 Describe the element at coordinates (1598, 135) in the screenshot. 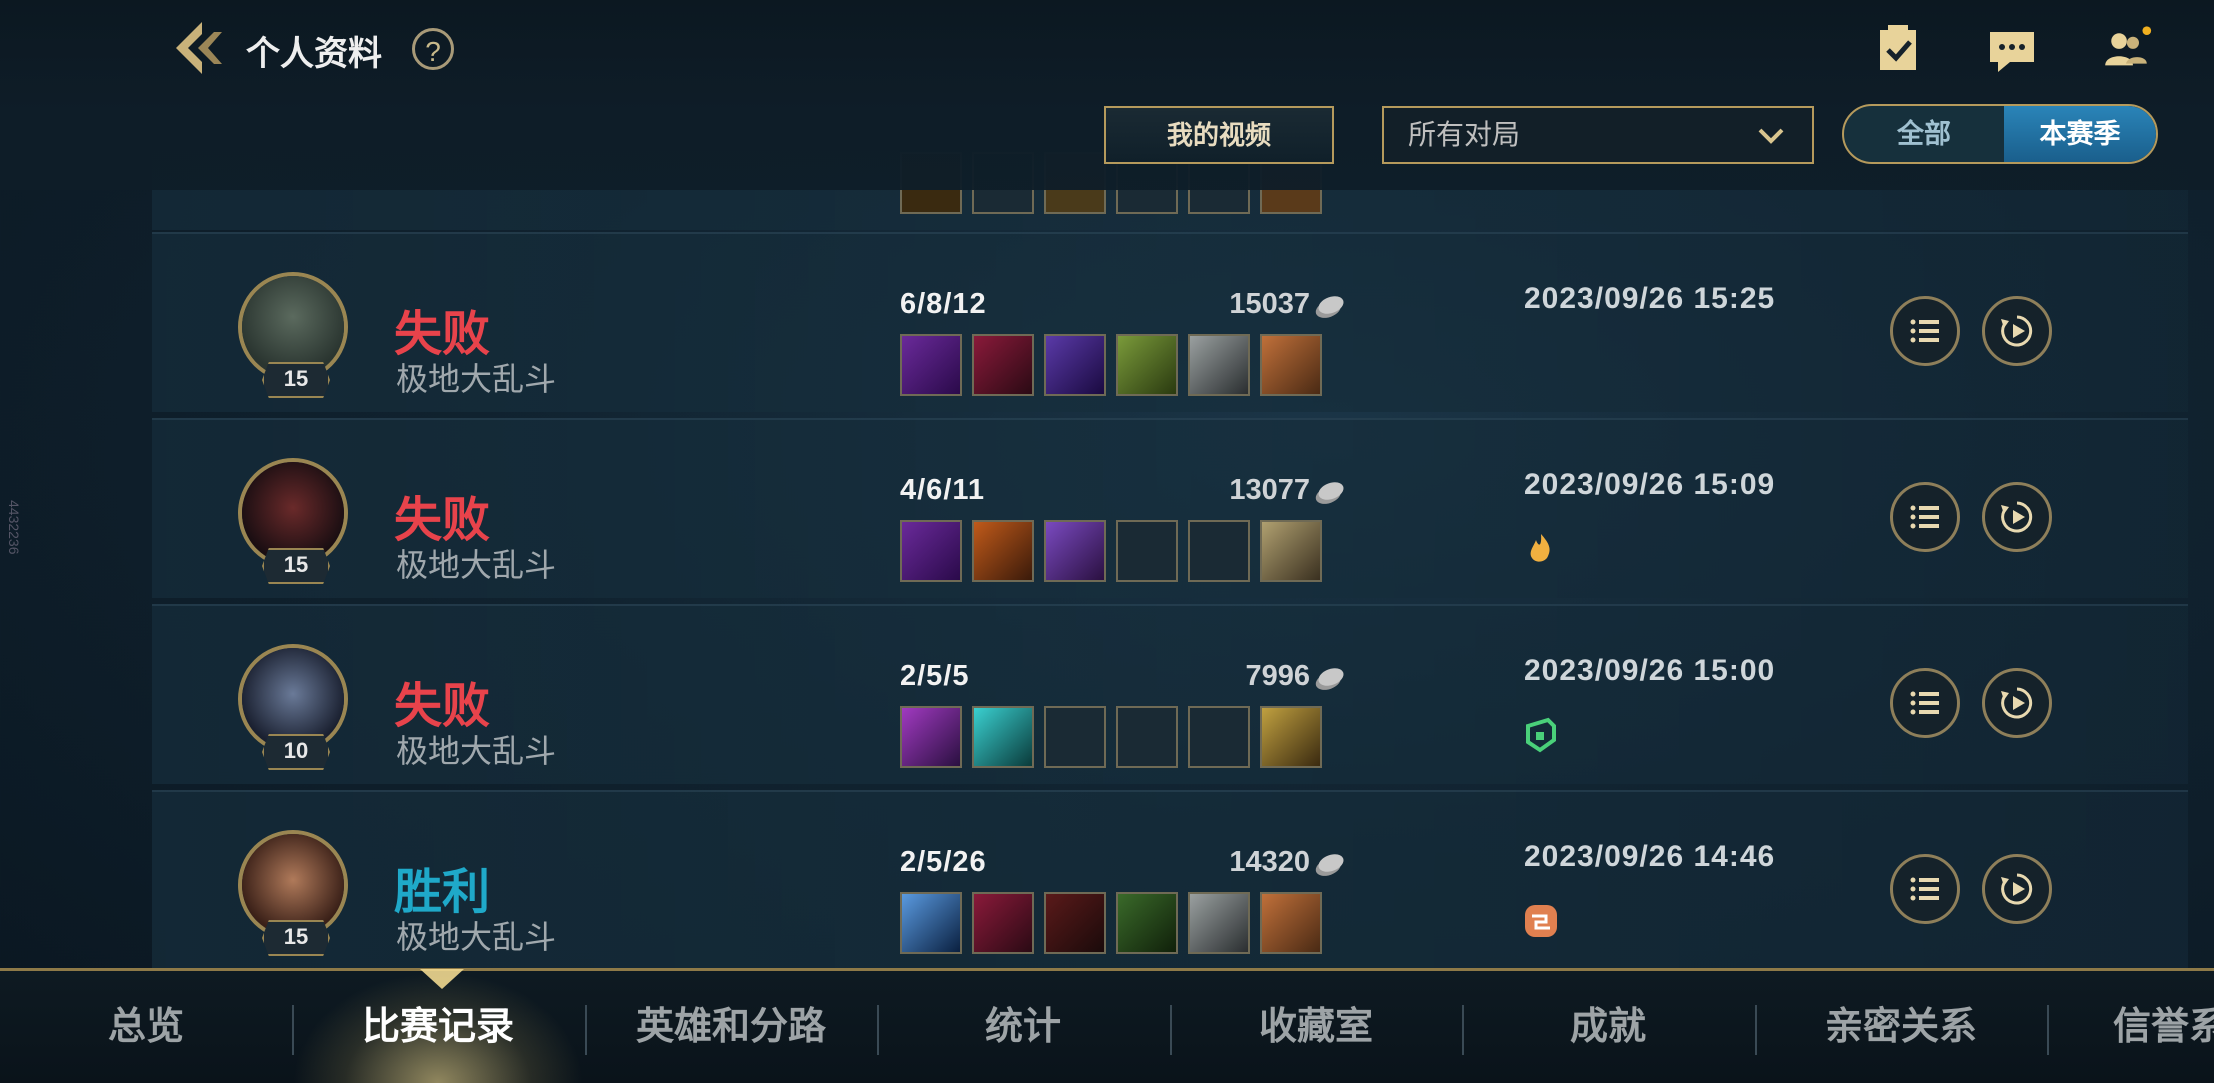

I see `match-filter-dropdown: 所有对局` at that location.